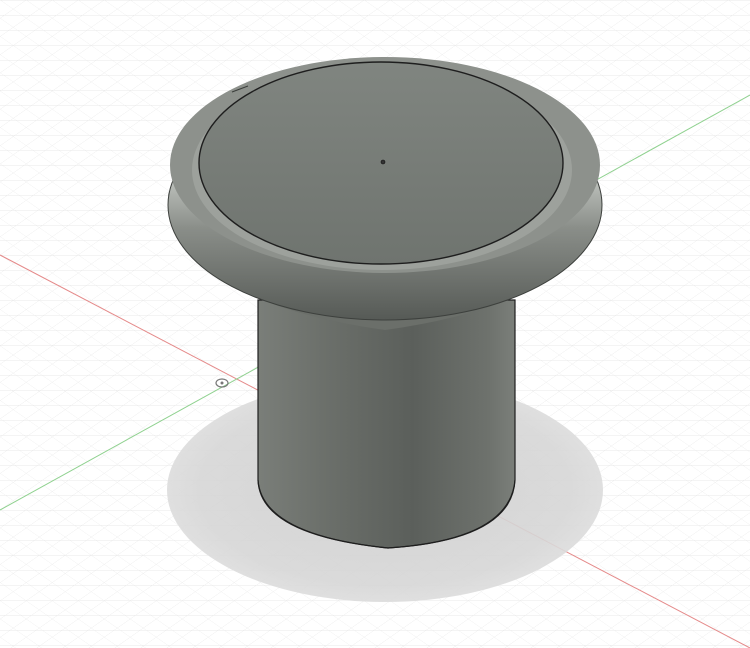  I want to click on center-point, so click(383, 162).